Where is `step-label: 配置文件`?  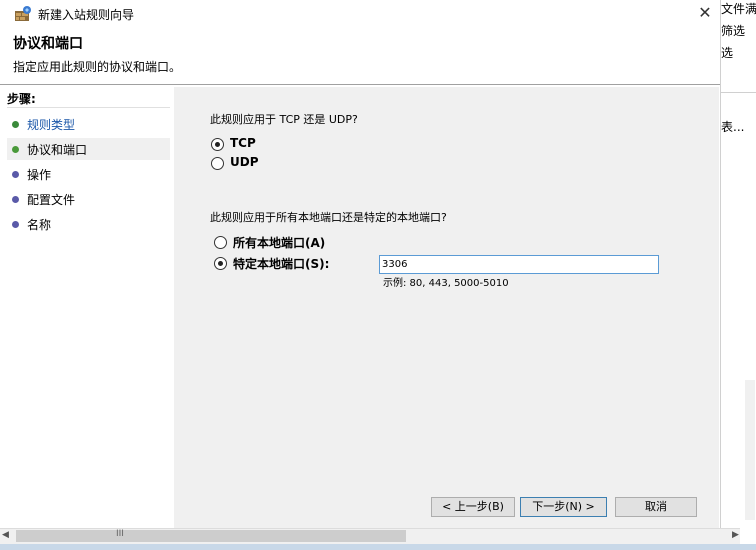 step-label: 配置文件 is located at coordinates (51, 200).